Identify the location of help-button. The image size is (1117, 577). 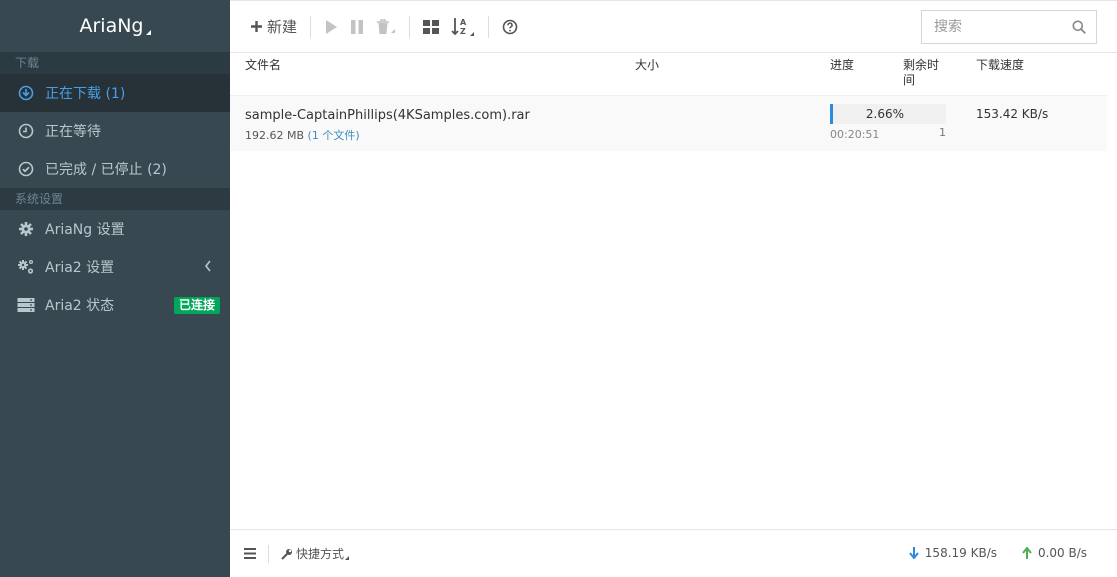
(510, 27).